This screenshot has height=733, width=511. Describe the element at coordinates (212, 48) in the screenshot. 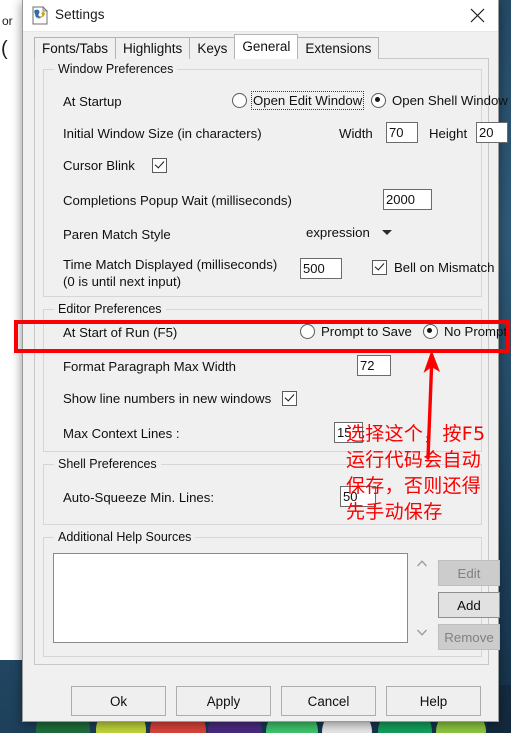

I see `tab-keys: Keys` at that location.